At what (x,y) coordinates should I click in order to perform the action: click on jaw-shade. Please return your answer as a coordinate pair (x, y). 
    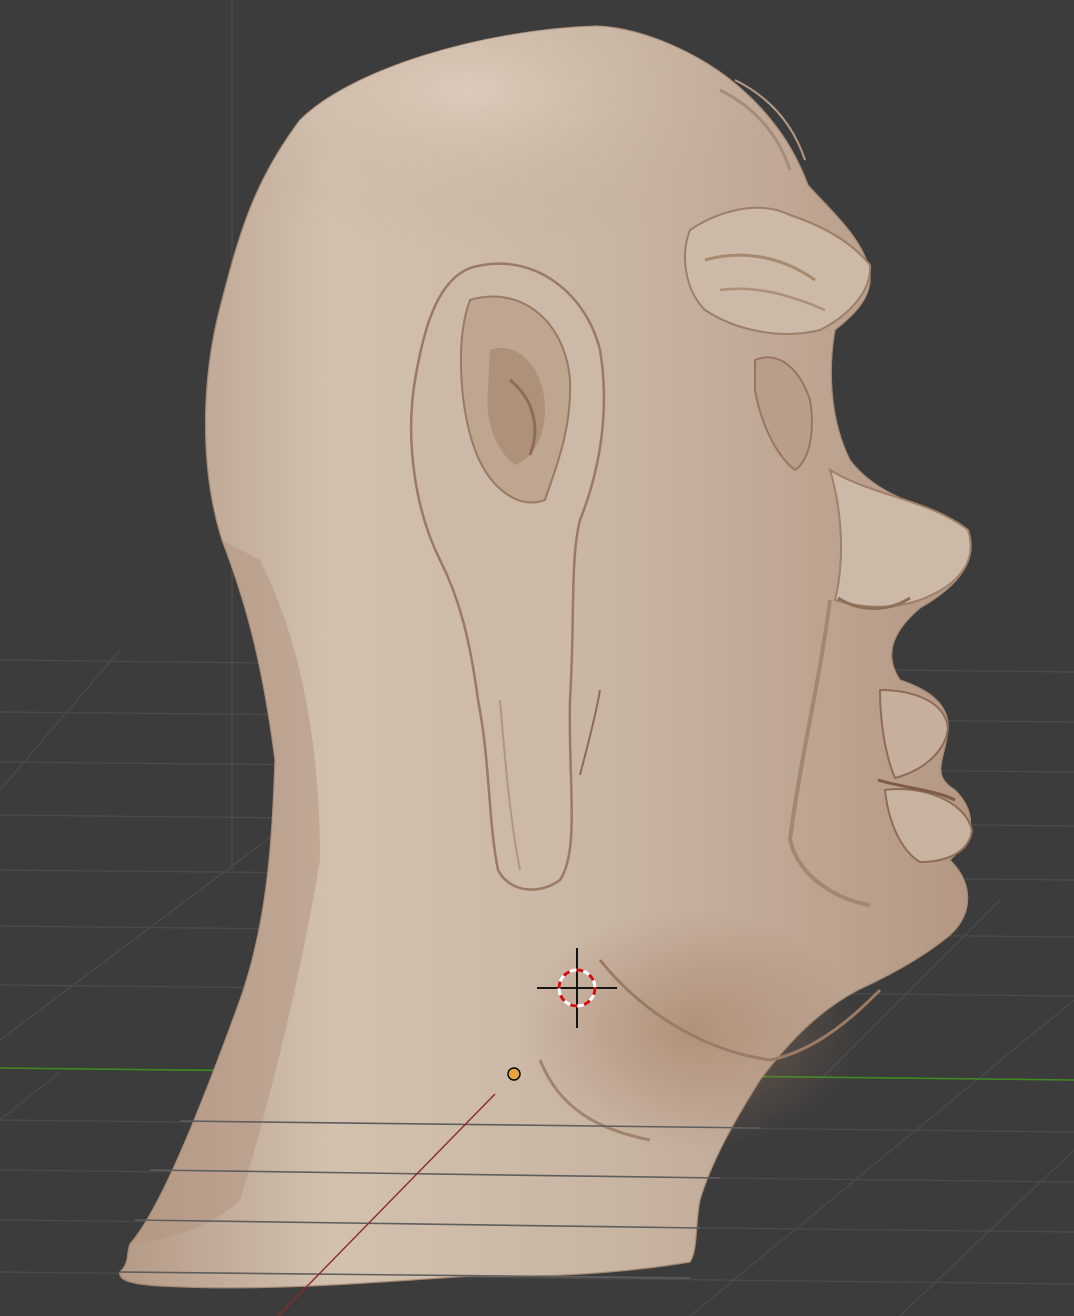
    Looking at the image, I should click on (690, 1030).